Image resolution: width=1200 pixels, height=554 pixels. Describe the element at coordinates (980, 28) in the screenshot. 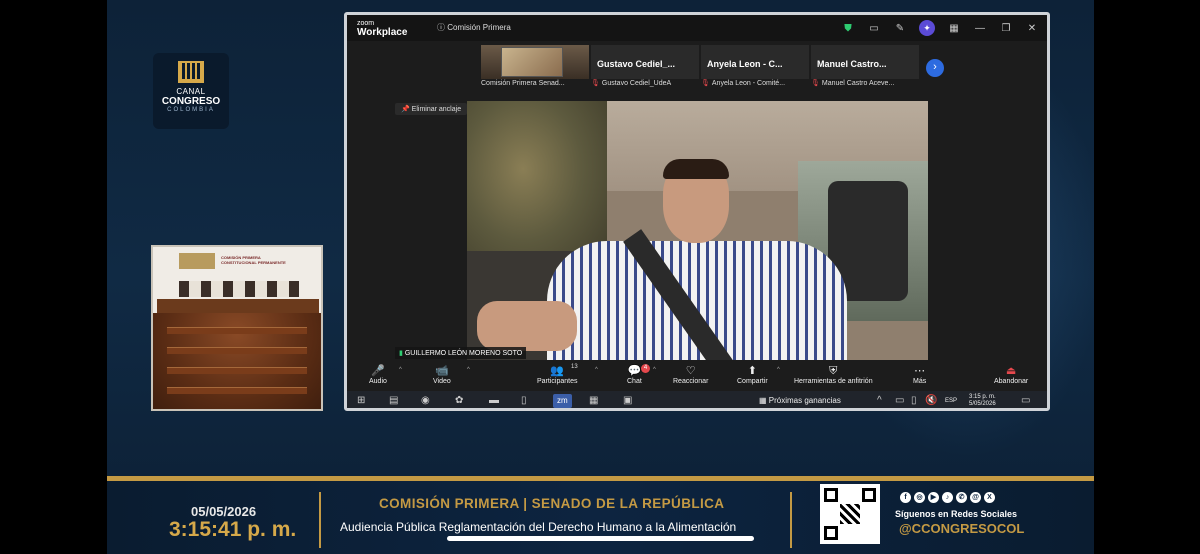

I see `minimize-icon: —` at that location.